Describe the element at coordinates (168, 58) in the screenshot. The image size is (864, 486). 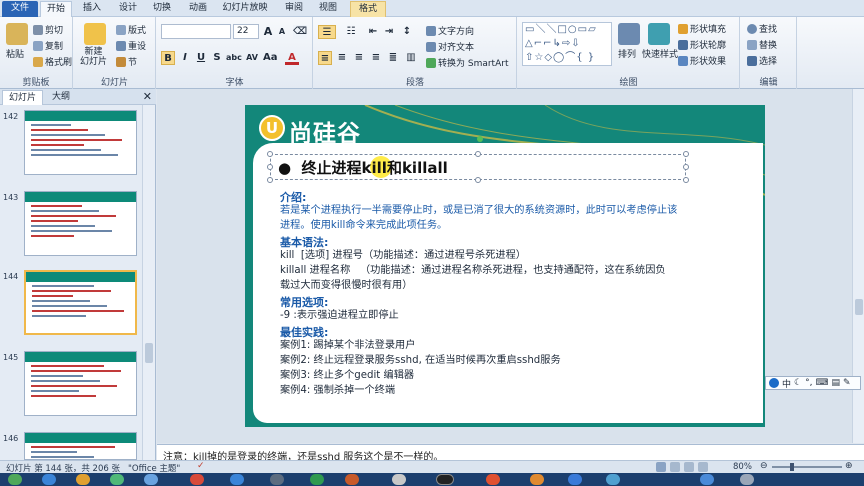
I see `bold-button: B` at that location.